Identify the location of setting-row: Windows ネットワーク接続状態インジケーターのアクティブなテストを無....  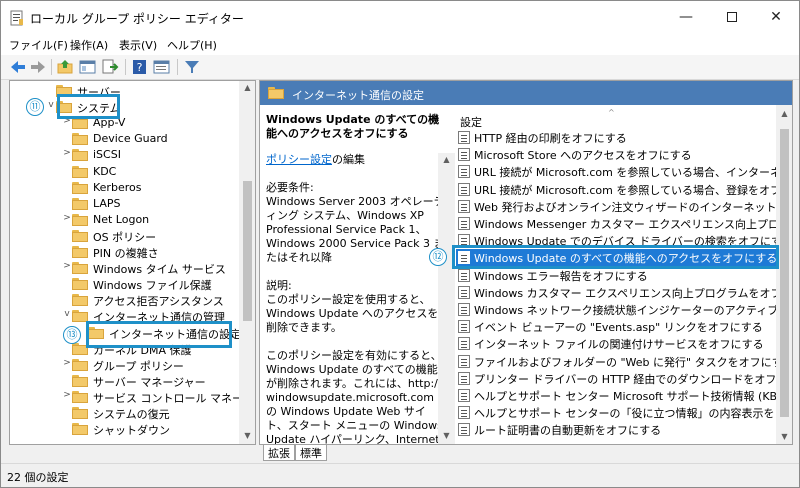
(617, 309).